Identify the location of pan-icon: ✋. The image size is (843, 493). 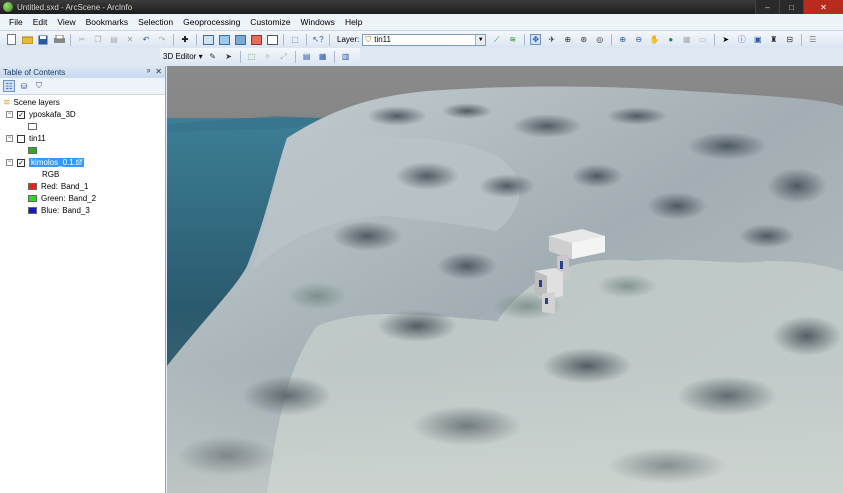
(654, 39).